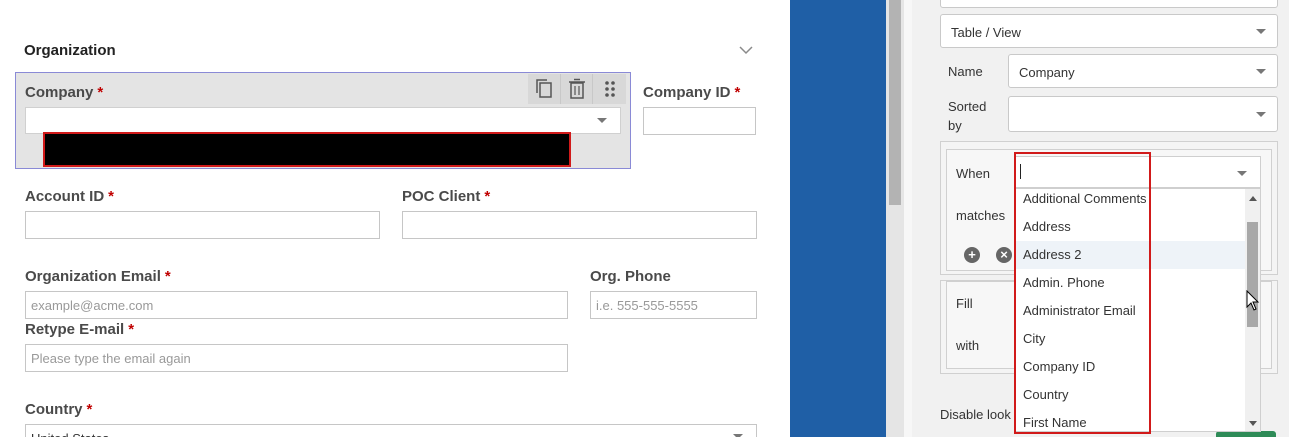  I want to click on org-phone-label: Org. Phone, so click(630, 276).